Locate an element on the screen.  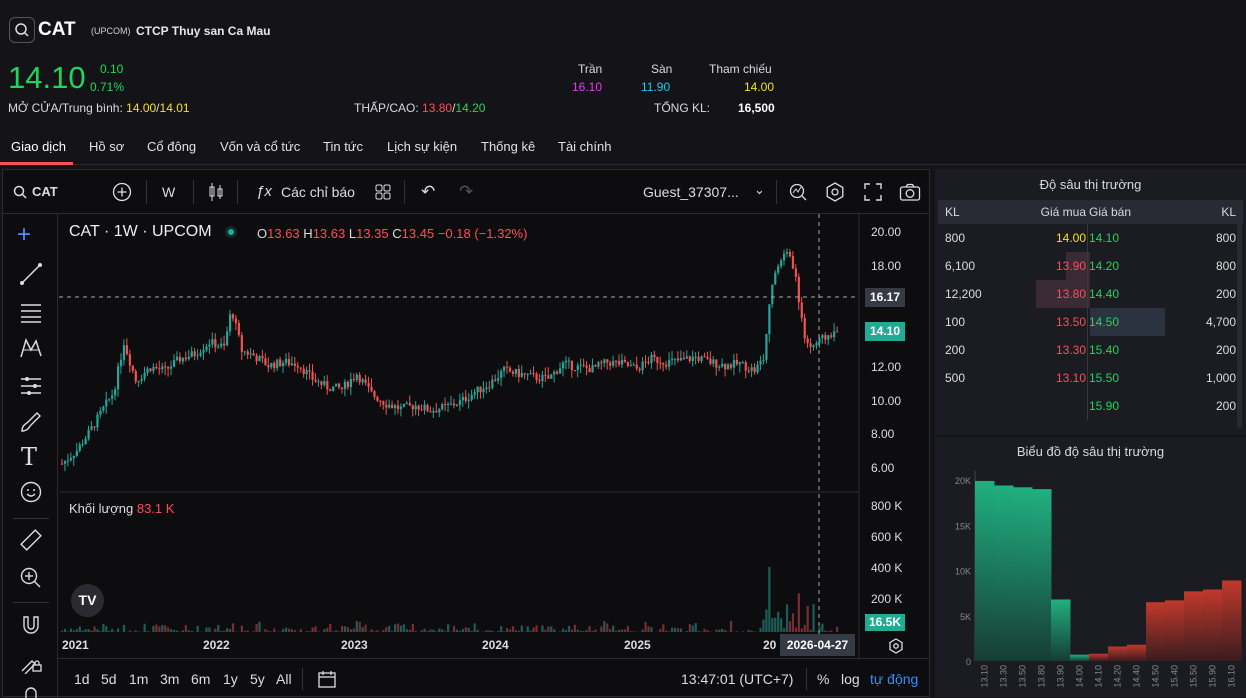
tab-tin-tuc: Tin tức is located at coordinates (343, 146).